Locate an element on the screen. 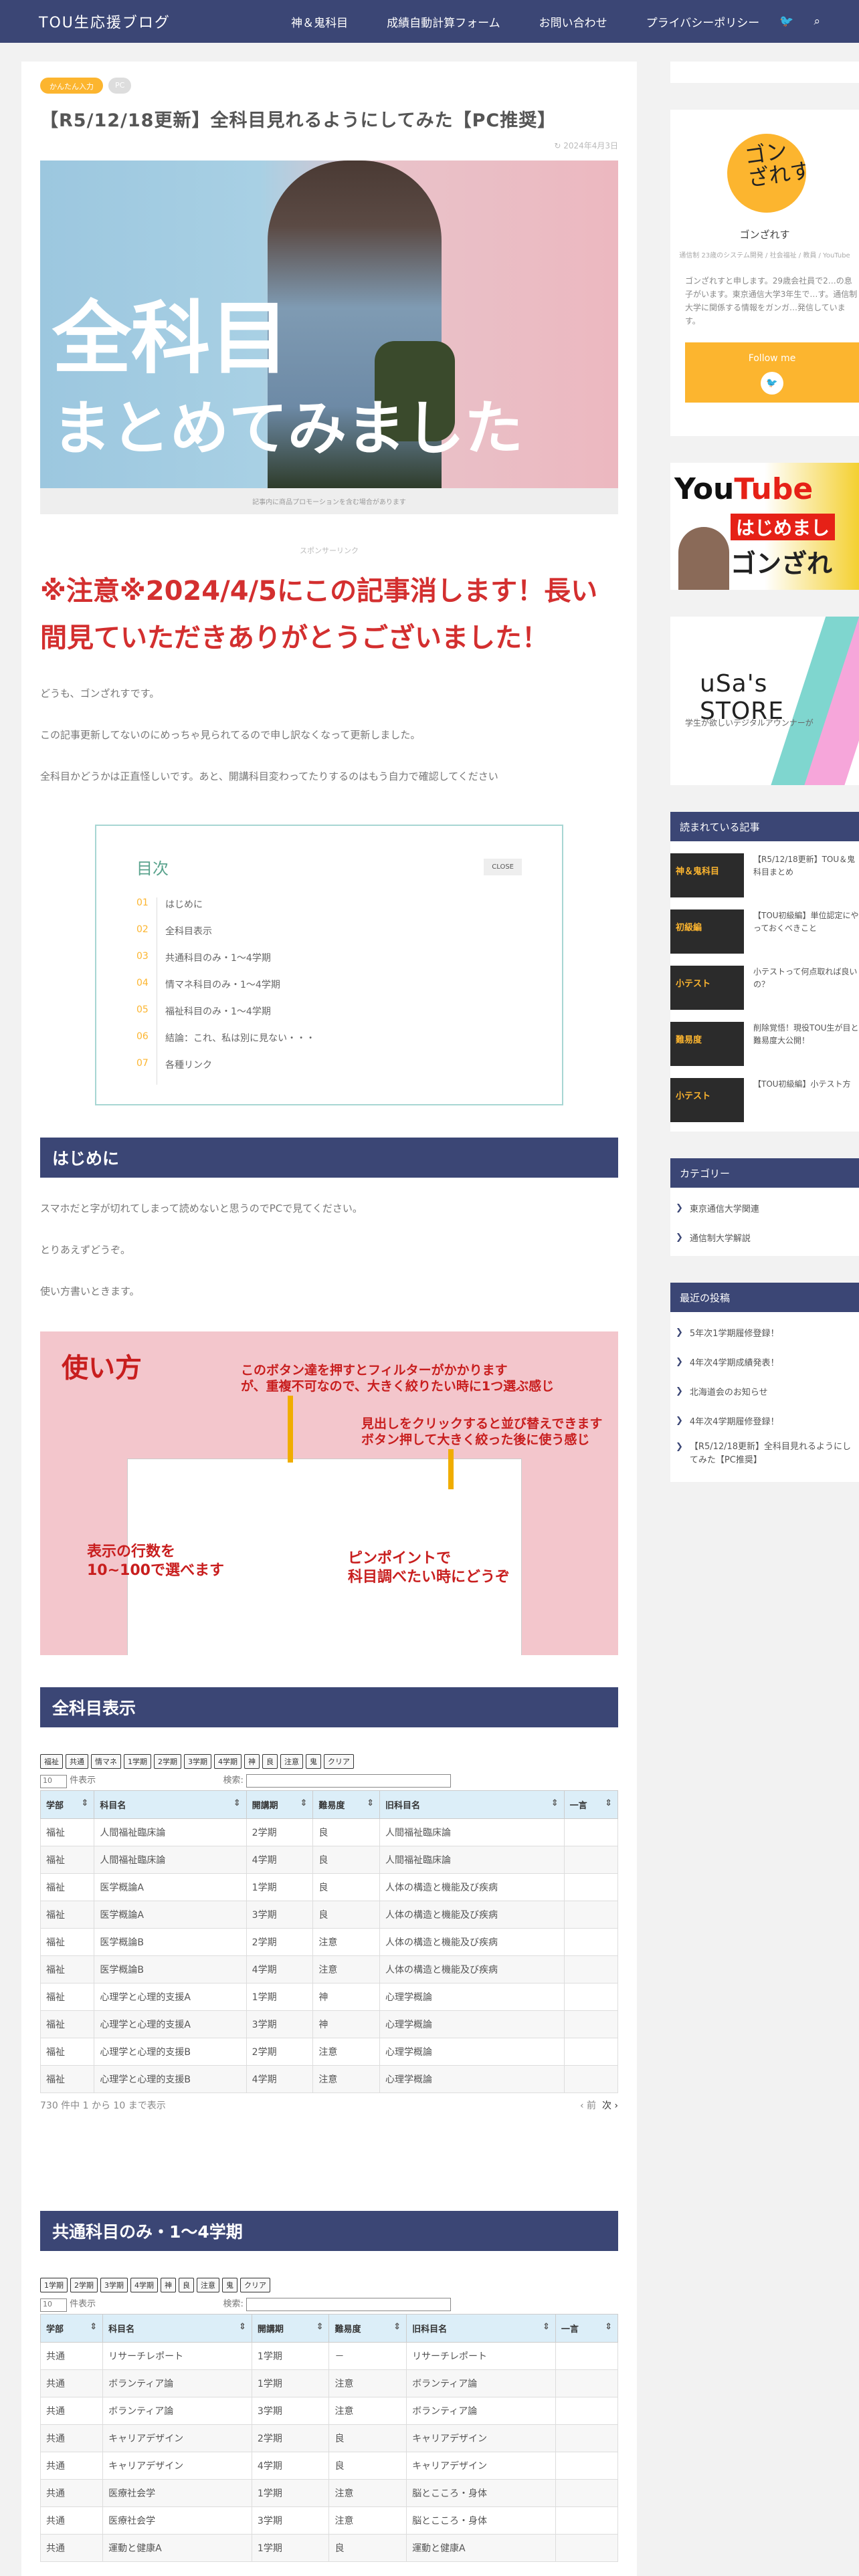 The image size is (859, 2576). popular-item: 小テスト 【TOU初級編】小テスト方 is located at coordinates (764, 1105).